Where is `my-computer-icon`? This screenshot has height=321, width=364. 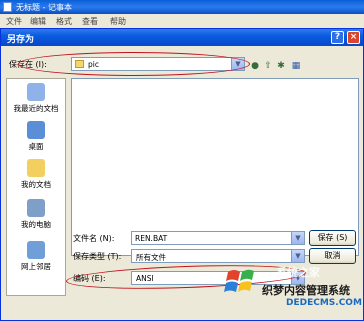
my-computer-icon is located at coordinates (36, 208).